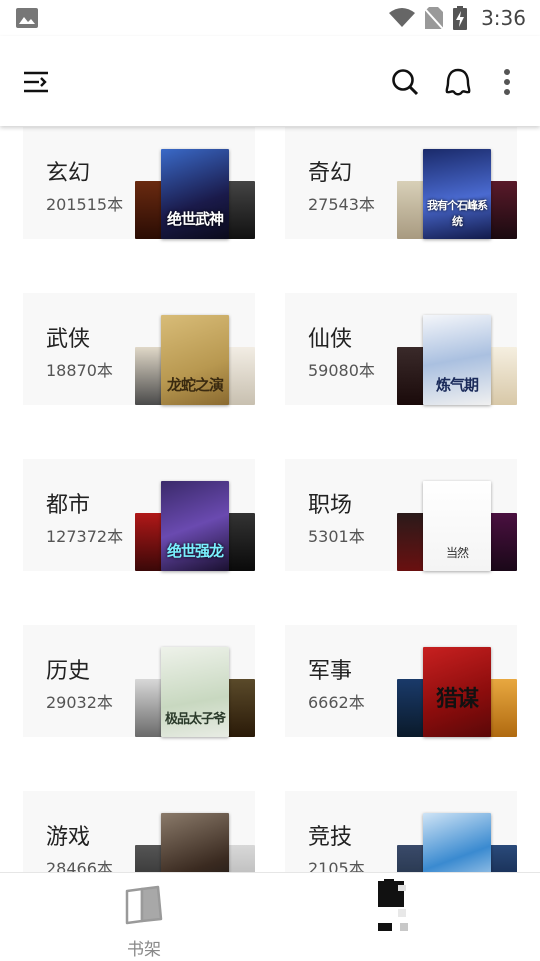 This screenshot has height=961, width=540. I want to click on category-name: 竞技, so click(330, 837).